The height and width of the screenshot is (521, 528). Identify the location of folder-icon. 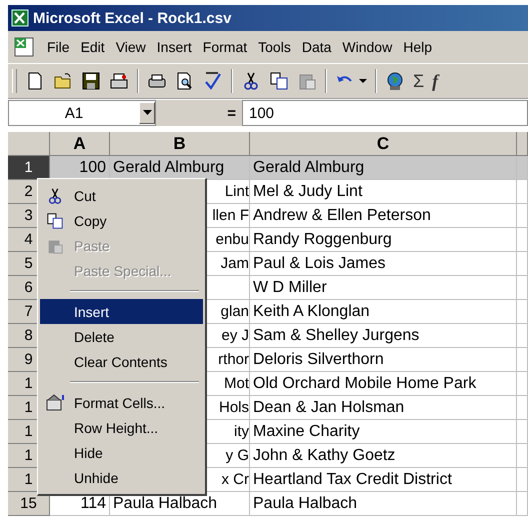
(63, 81).